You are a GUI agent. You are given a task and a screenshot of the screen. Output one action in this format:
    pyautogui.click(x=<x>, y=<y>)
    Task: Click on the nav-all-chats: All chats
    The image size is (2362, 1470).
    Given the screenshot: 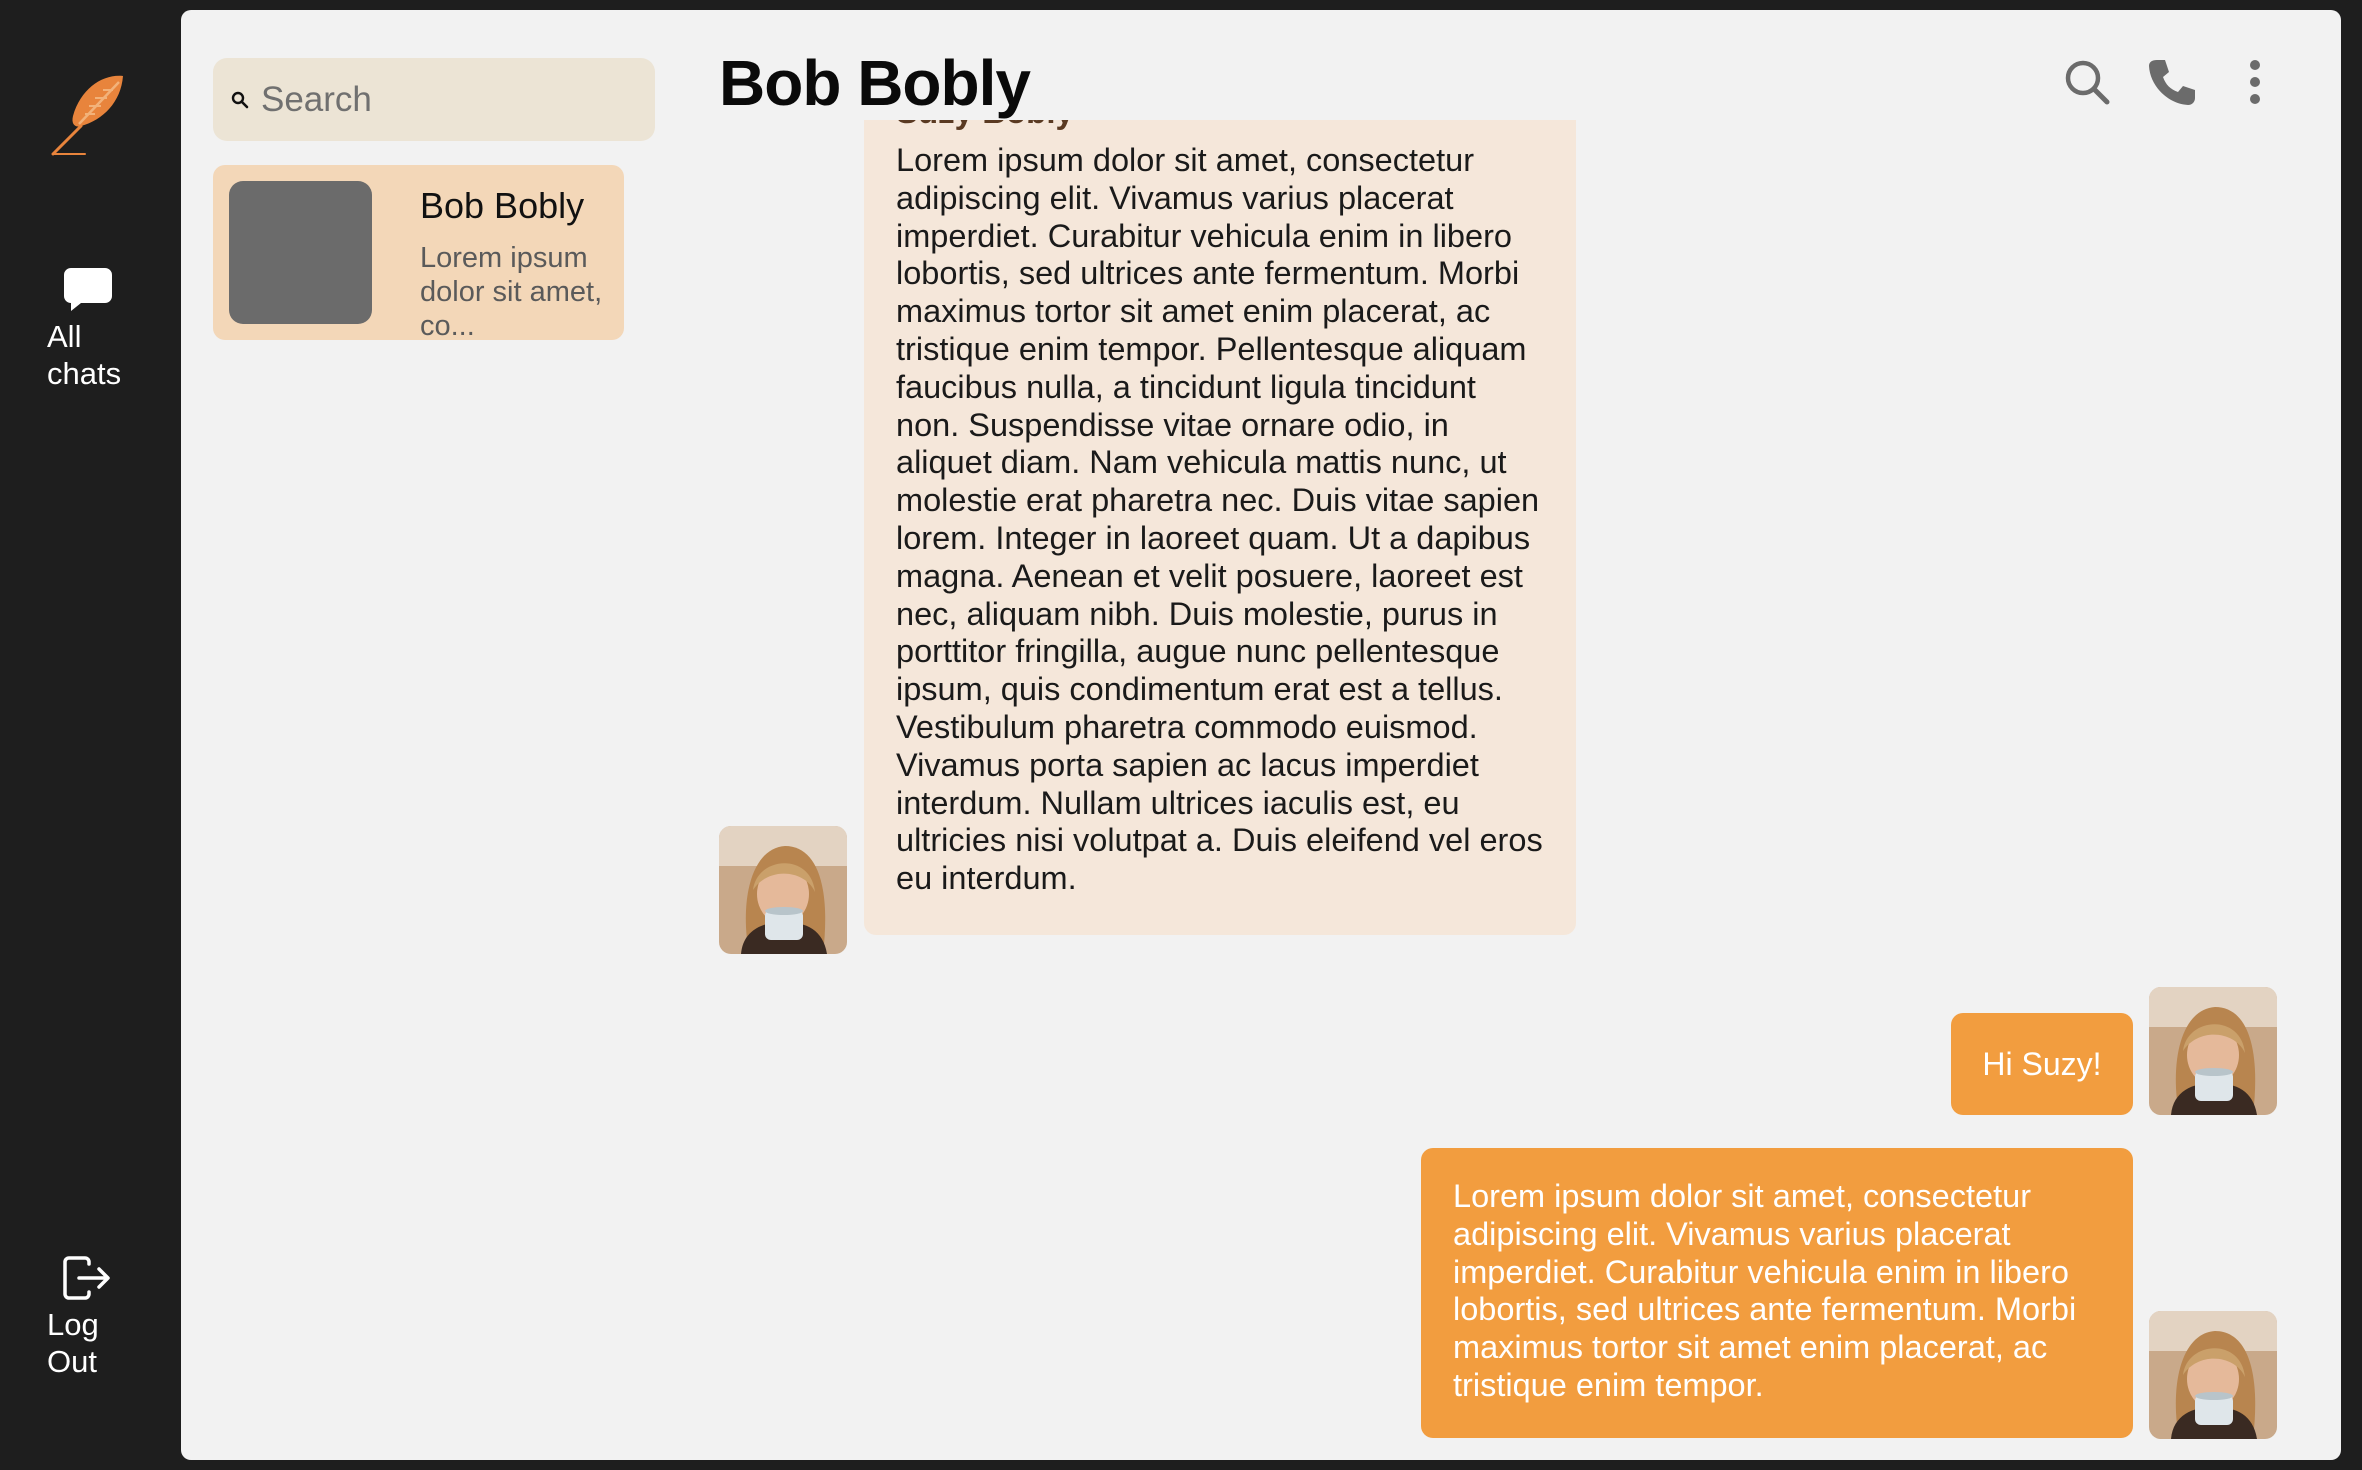 What is the action you would take?
    pyautogui.click(x=107, y=329)
    